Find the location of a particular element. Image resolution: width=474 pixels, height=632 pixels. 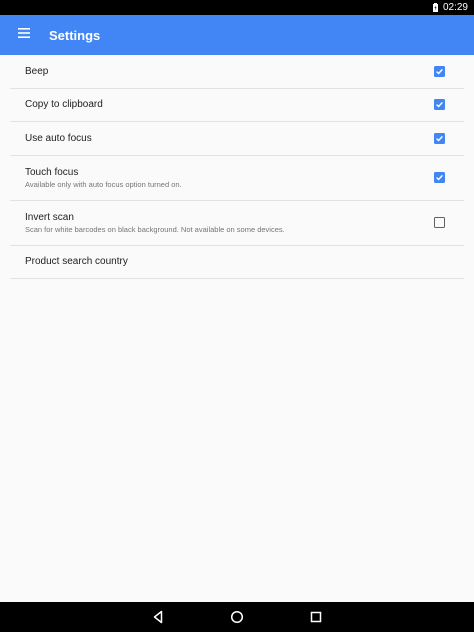

hamburger-menu-icon is located at coordinates (25, 35).